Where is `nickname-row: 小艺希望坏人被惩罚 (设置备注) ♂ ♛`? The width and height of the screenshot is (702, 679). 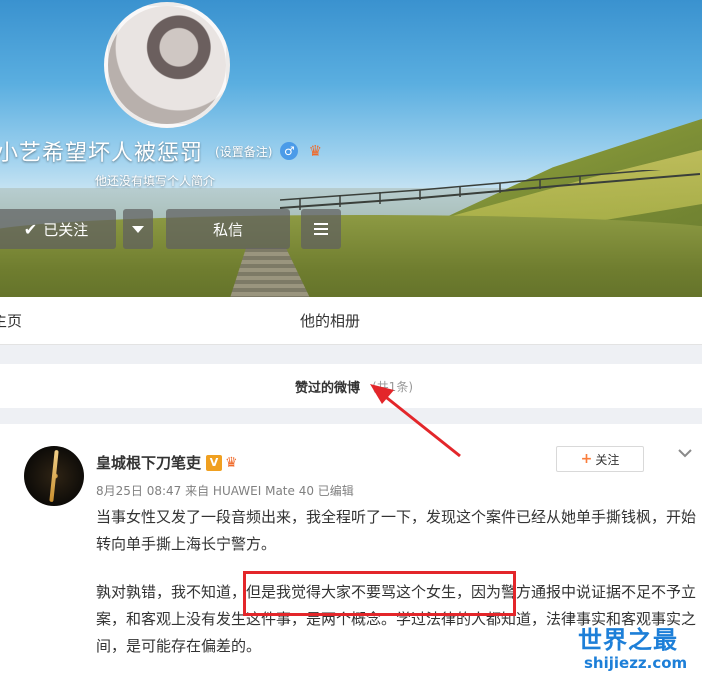 nickname-row: 小艺希望坏人被惩罚 (设置备注) ♂ ♛ is located at coordinates (163, 151).